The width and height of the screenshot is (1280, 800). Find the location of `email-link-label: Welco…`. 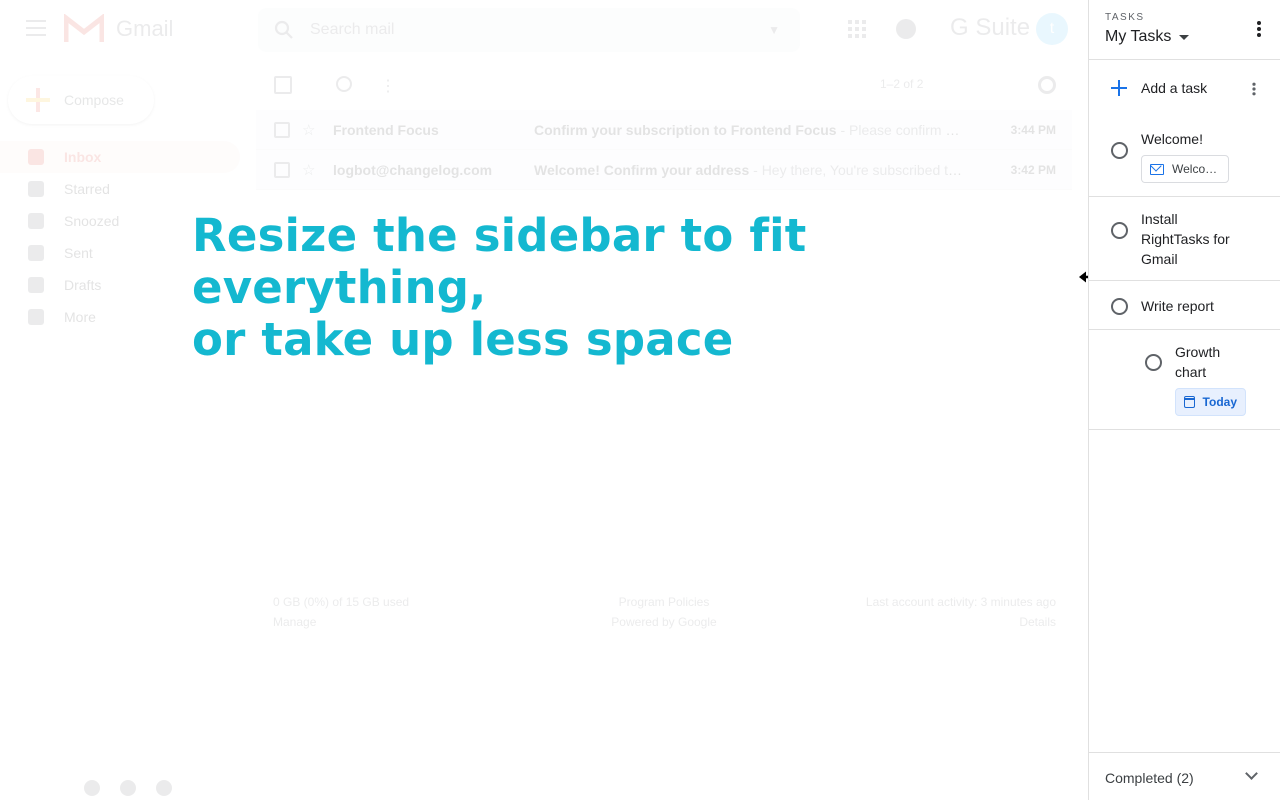

email-link-label: Welco… is located at coordinates (1195, 169).